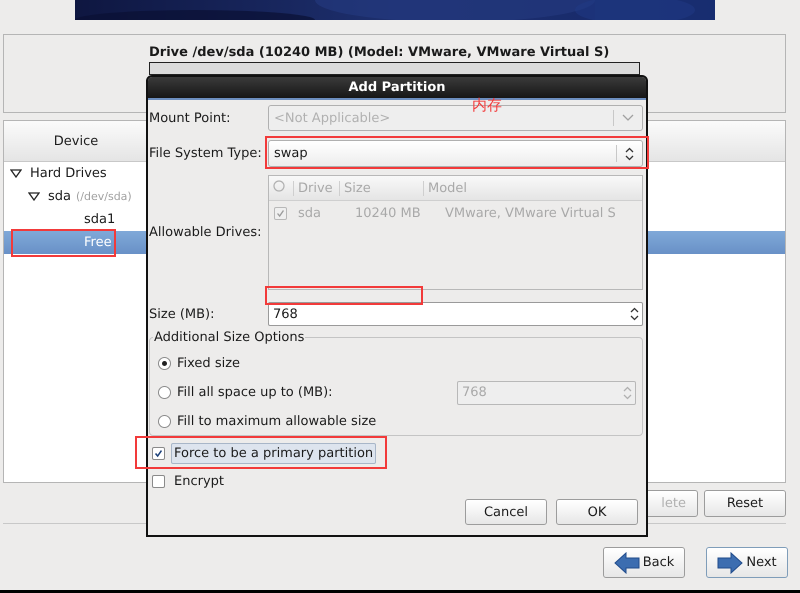 The width and height of the screenshot is (800, 593). What do you see at coordinates (205, 232) in the screenshot?
I see `field-label: Allowable Drives:` at bounding box center [205, 232].